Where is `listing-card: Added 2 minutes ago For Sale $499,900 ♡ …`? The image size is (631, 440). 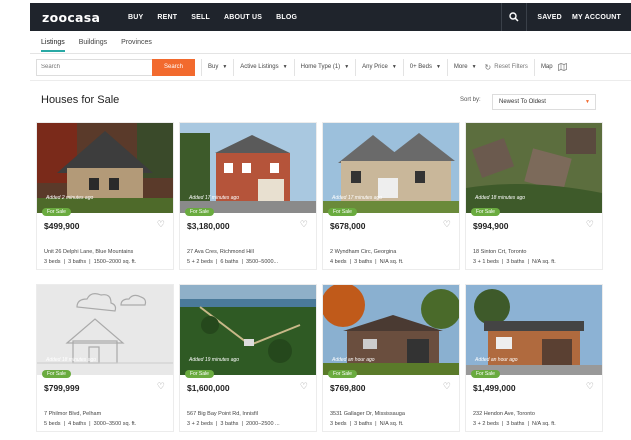 listing-card: Added 2 minutes ago For Sale $499,900 ♡ … is located at coordinates (105, 196).